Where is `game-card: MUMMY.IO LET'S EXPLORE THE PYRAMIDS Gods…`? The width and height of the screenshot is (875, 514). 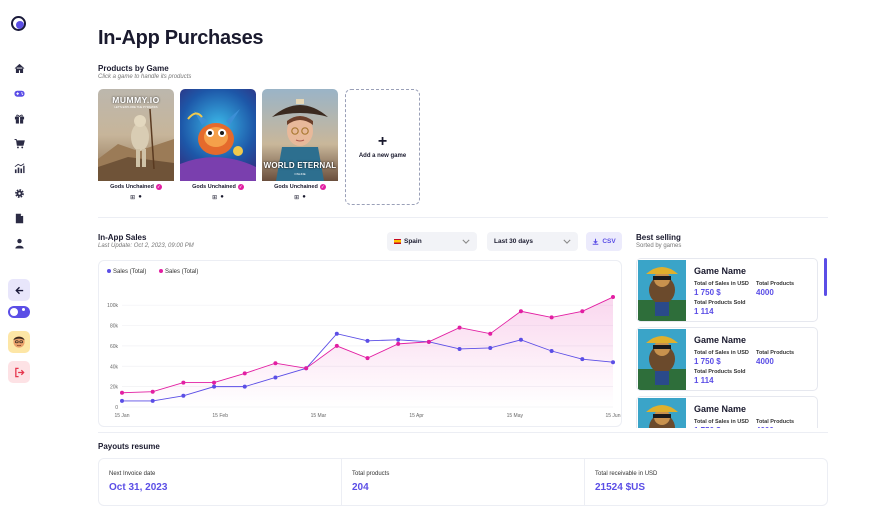 game-card: MUMMY.IO LET'S EXPLORE THE PYRAMIDS Gods… is located at coordinates (136, 147).